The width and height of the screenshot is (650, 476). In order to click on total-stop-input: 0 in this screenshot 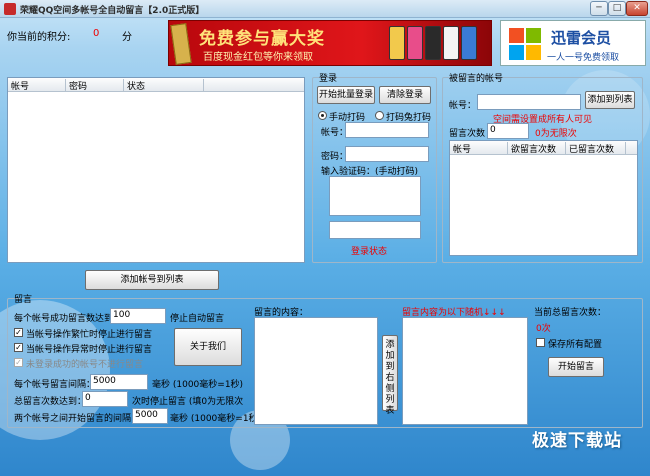, I will do `click(105, 399)`.